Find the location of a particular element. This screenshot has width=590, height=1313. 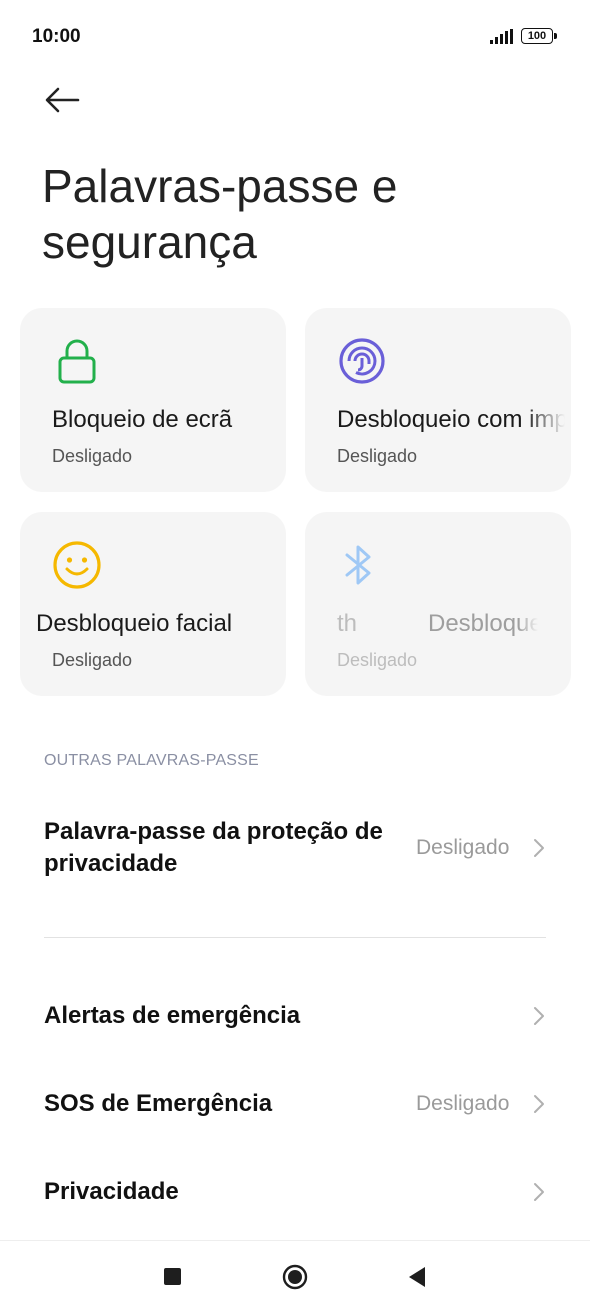

battery-level: 100 is located at coordinates (537, 36).